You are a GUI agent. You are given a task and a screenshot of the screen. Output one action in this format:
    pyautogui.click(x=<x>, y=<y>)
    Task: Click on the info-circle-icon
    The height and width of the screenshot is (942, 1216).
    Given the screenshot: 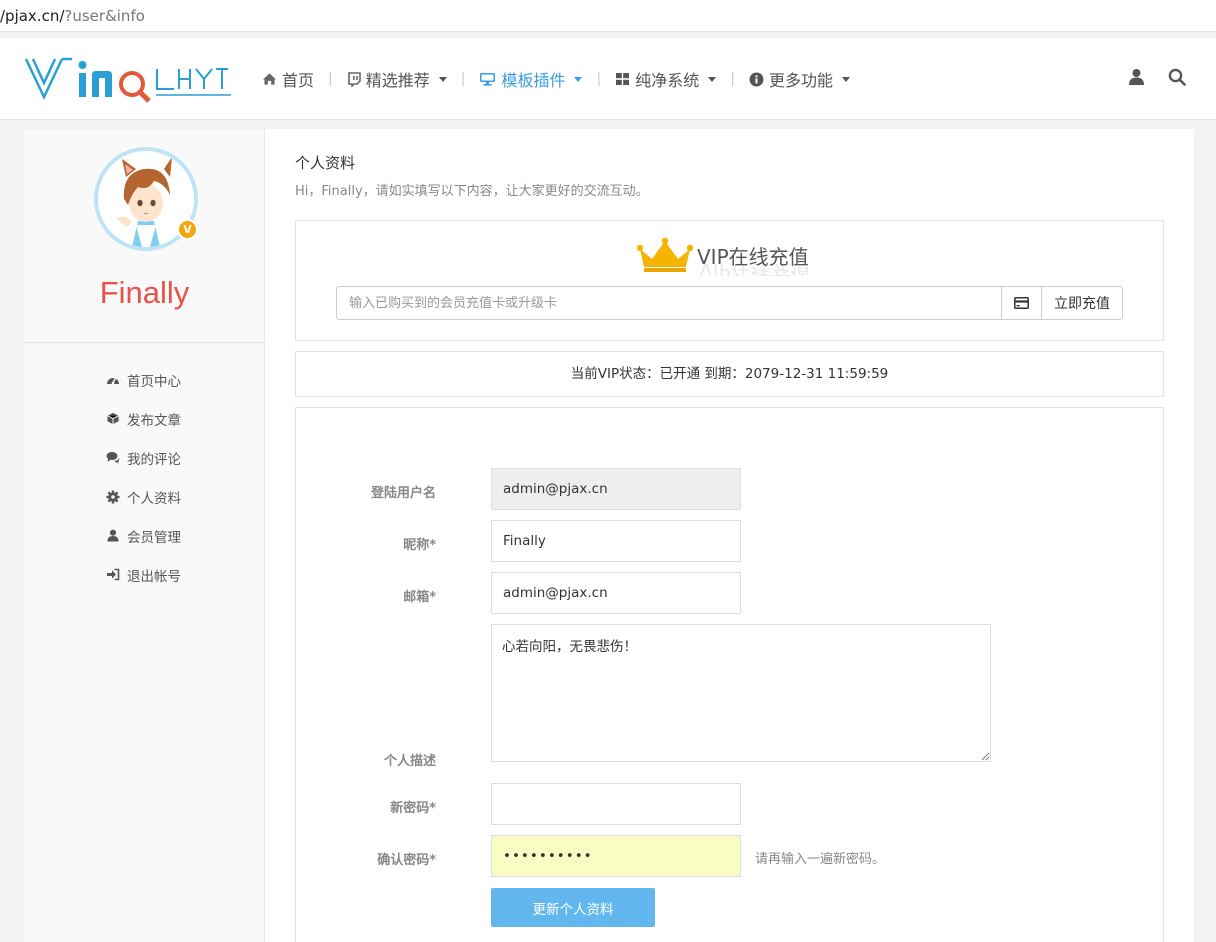 What is the action you would take?
    pyautogui.click(x=756, y=79)
    